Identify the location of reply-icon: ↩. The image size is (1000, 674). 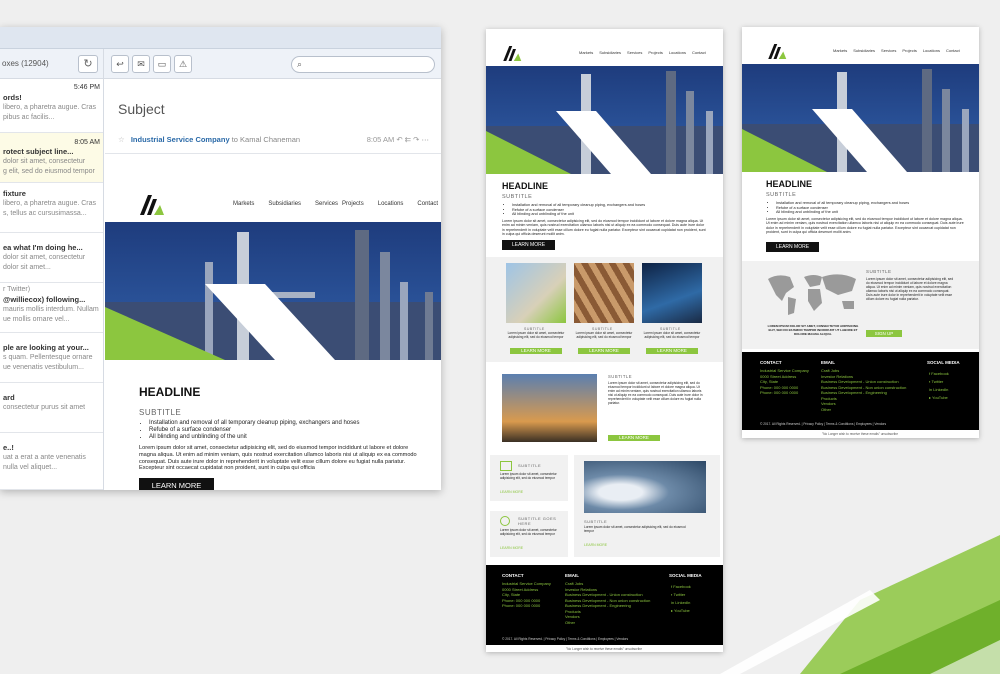
(120, 64).